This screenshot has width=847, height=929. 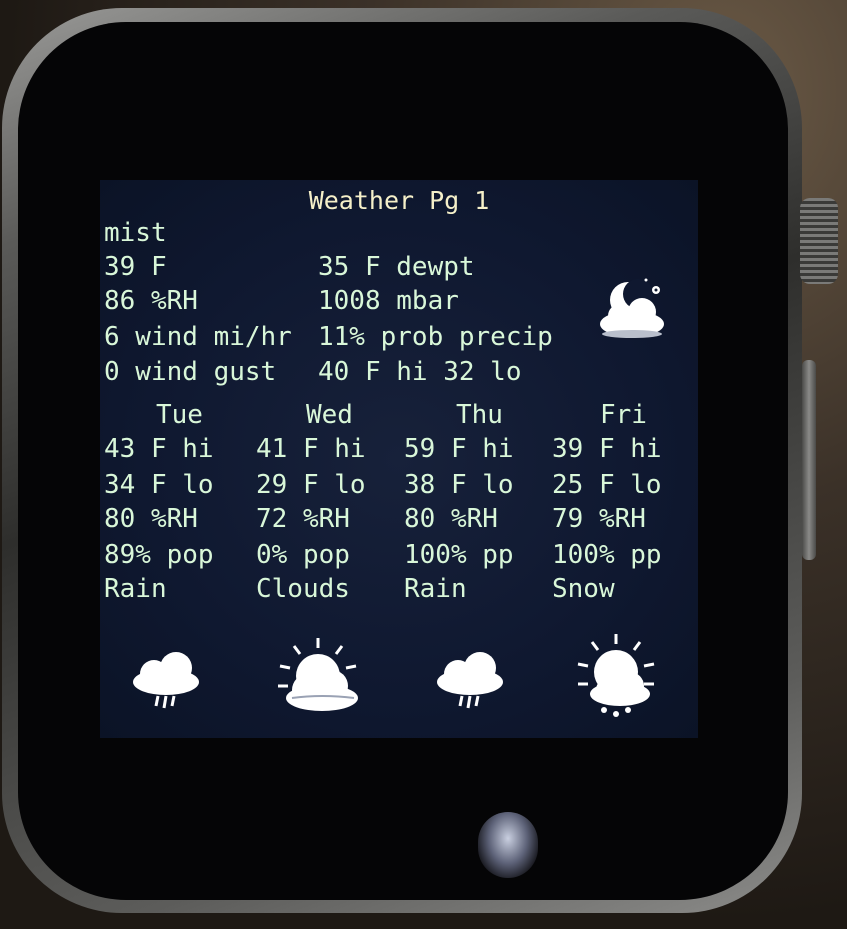 I want to click on snow-sun-cloud-icon, so click(x=616, y=675).